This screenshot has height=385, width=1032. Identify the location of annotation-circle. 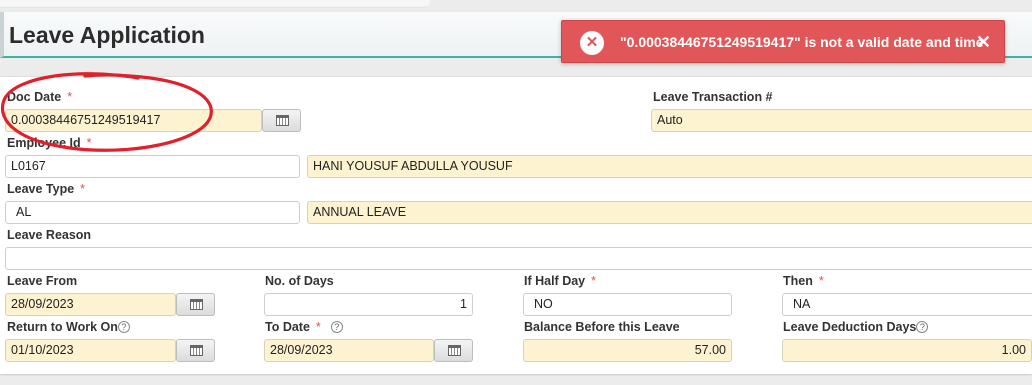
(106, 112).